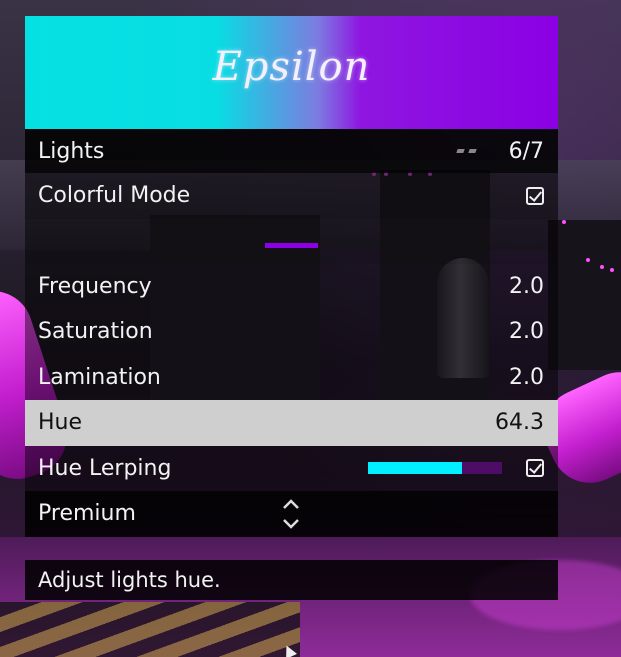 This screenshot has width=621, height=657. I want to click on option-saturation: Saturation 2.0, so click(291, 332).